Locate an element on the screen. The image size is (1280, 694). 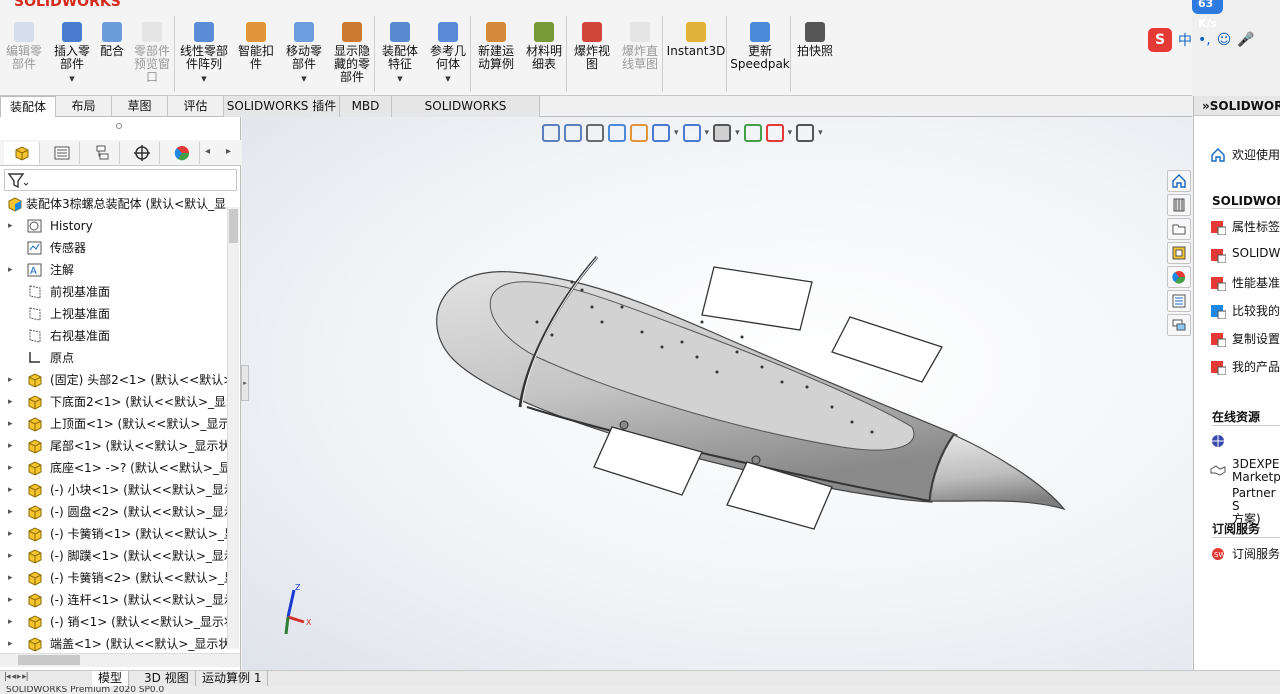
task-pane-link: SOLIDWO is located at coordinates (1245, 254).